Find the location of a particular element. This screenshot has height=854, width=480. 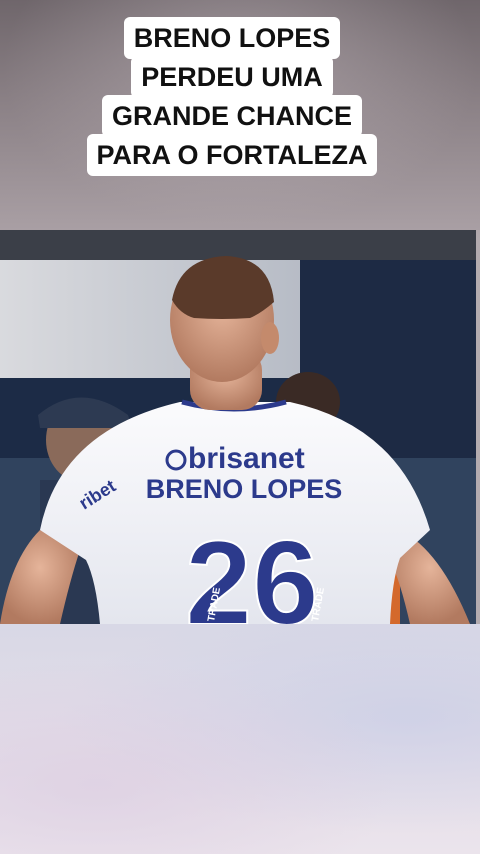

player-name: BRENO LOPES is located at coordinates (244, 489).